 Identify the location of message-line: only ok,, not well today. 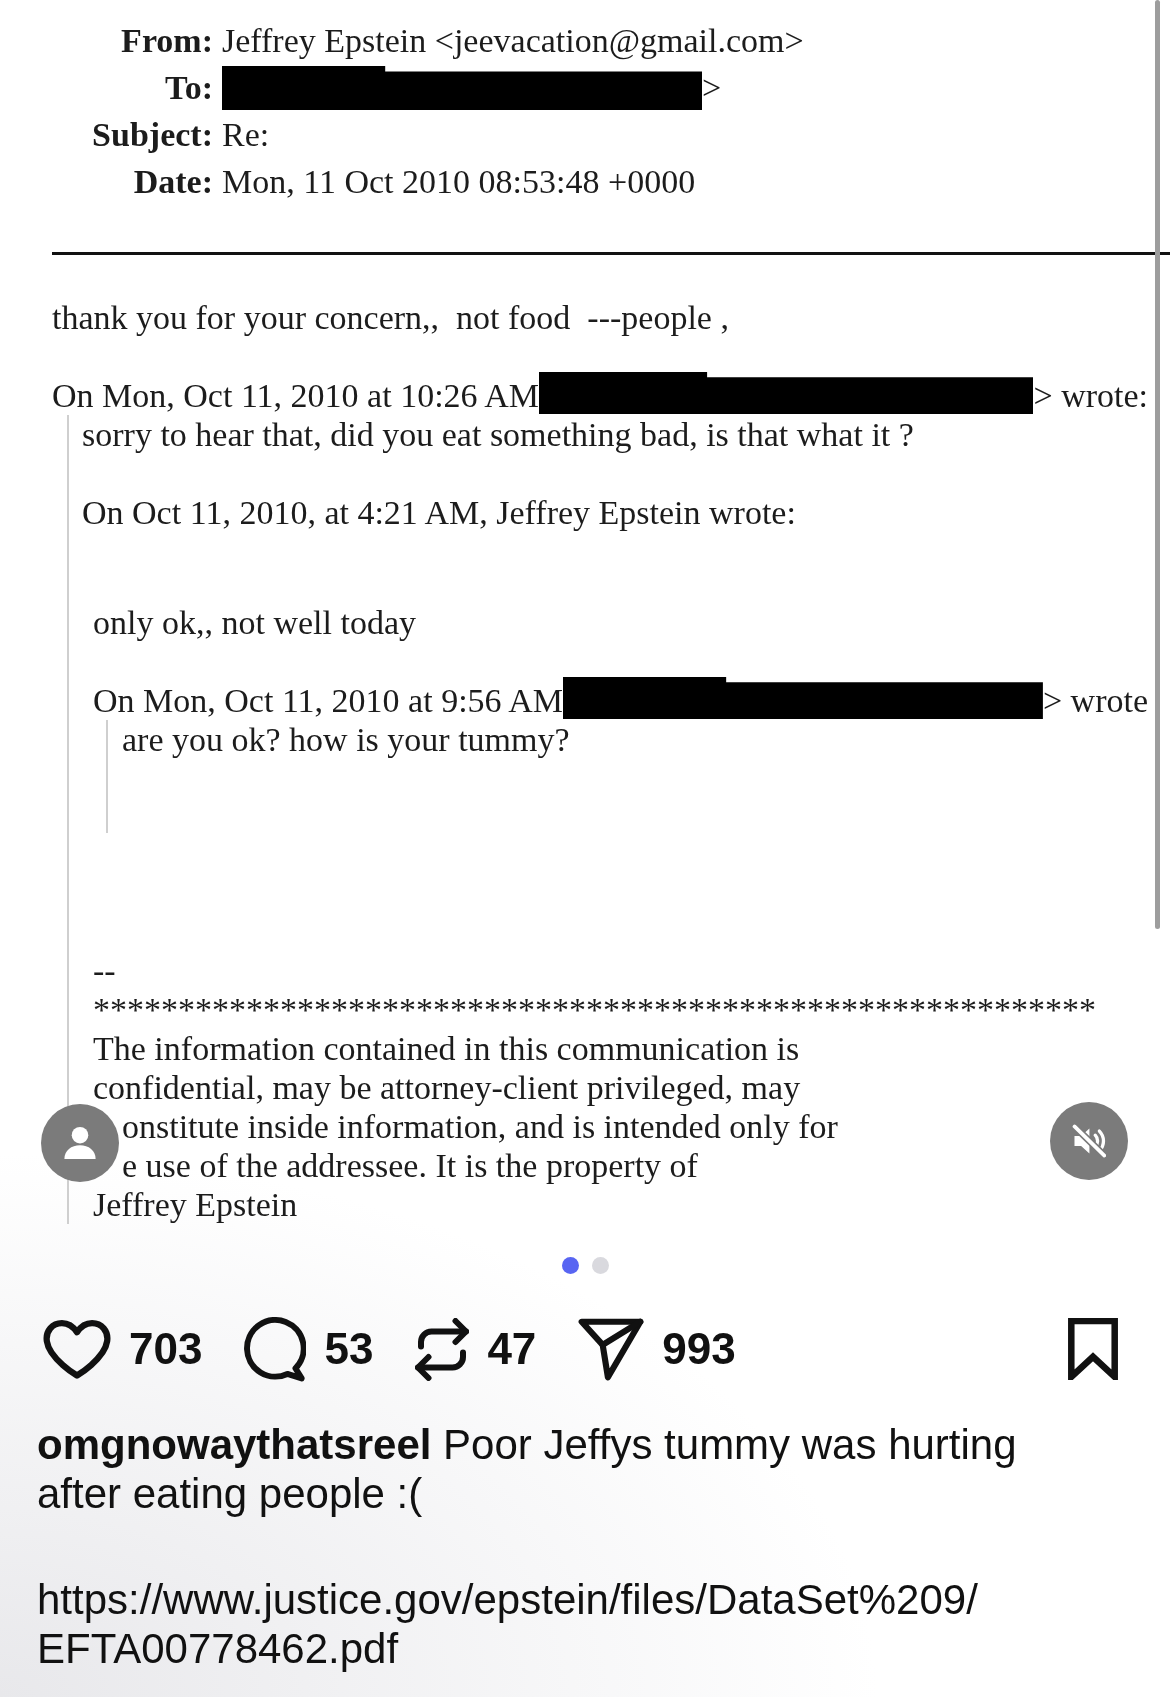
(254, 622).